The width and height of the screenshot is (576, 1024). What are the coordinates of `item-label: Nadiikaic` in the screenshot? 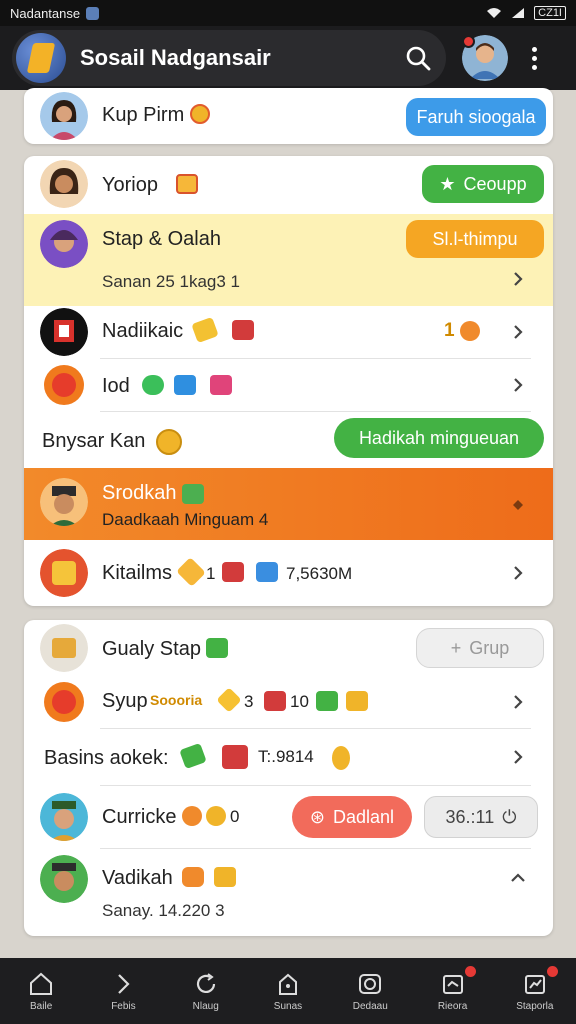 It's located at (143, 331).